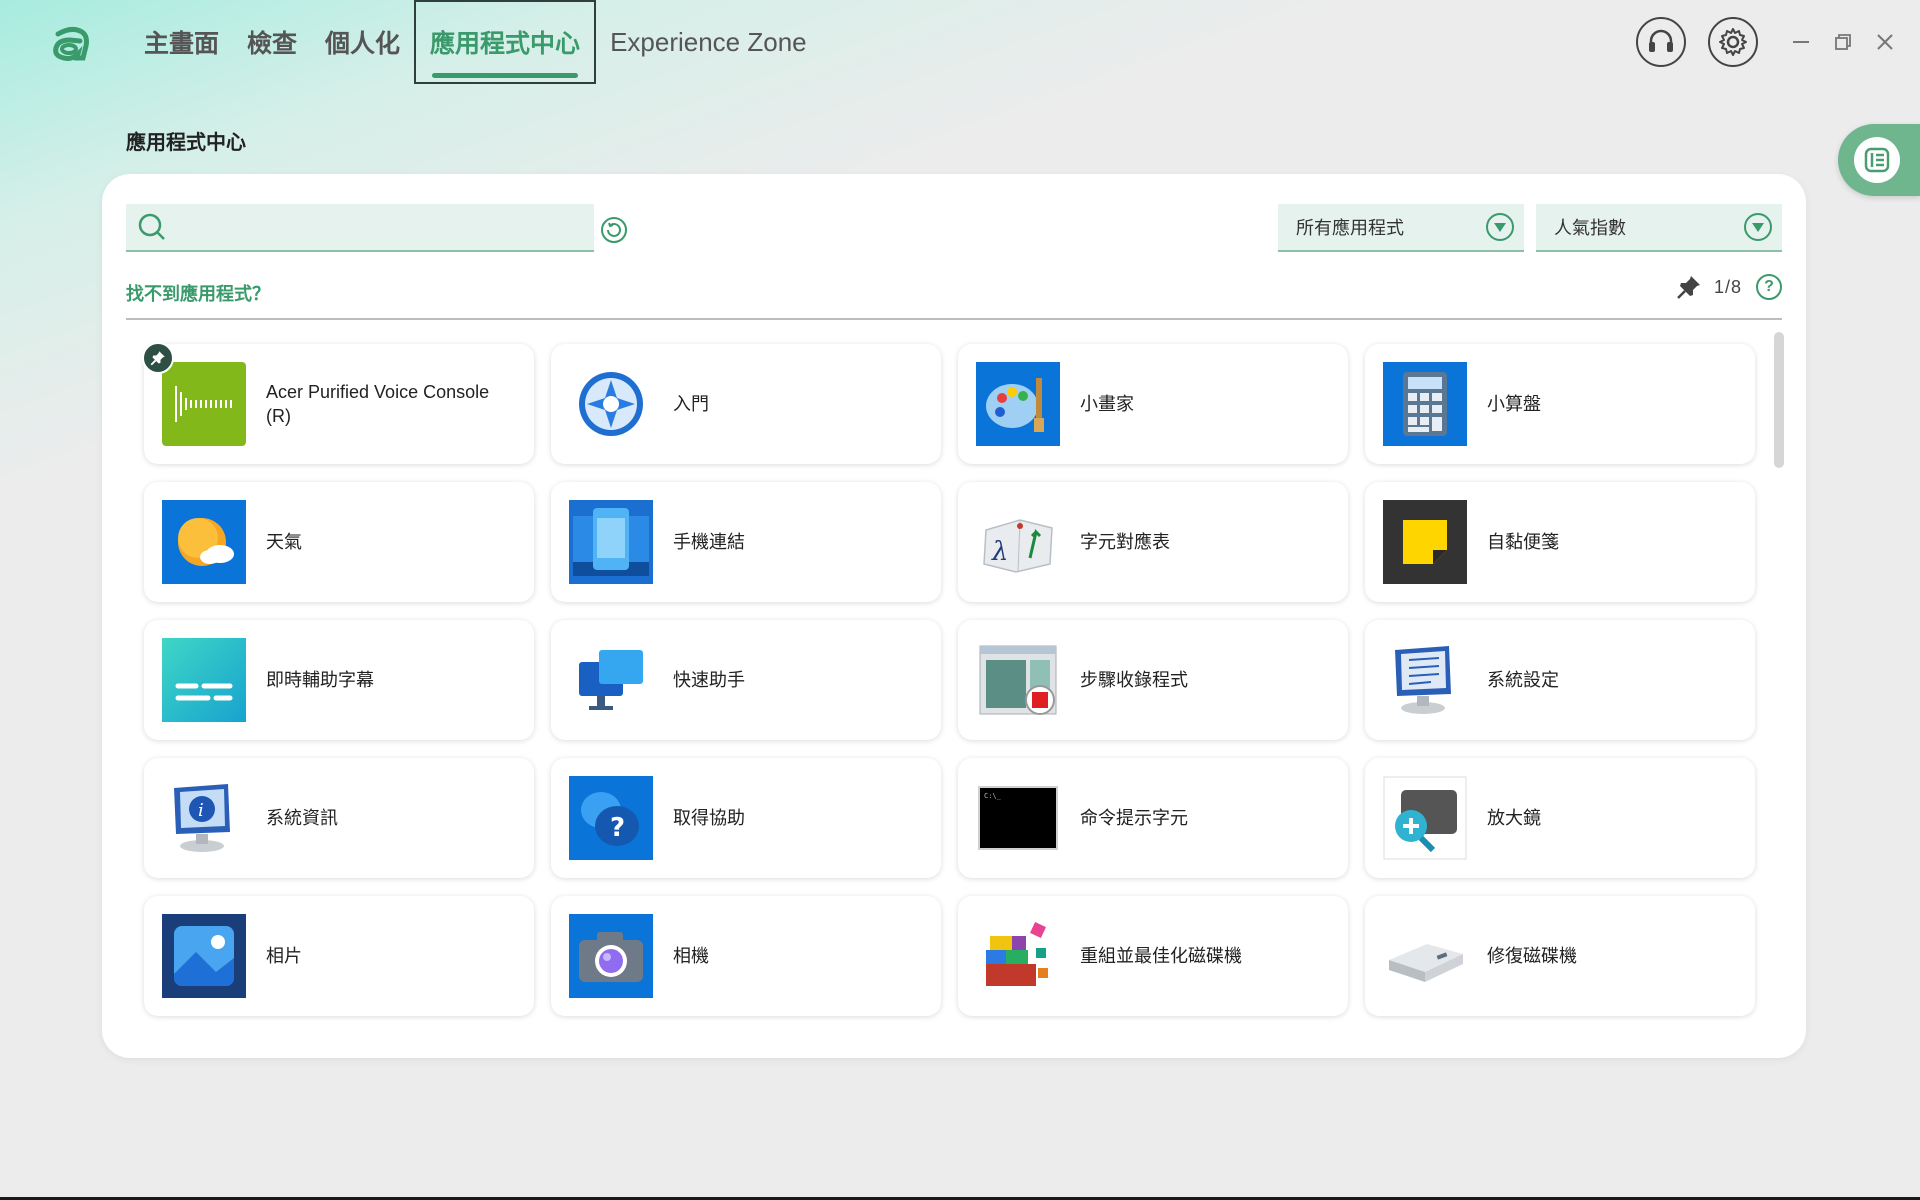 The image size is (1920, 1200). I want to click on svg-text: C:\_, so click(993, 796).